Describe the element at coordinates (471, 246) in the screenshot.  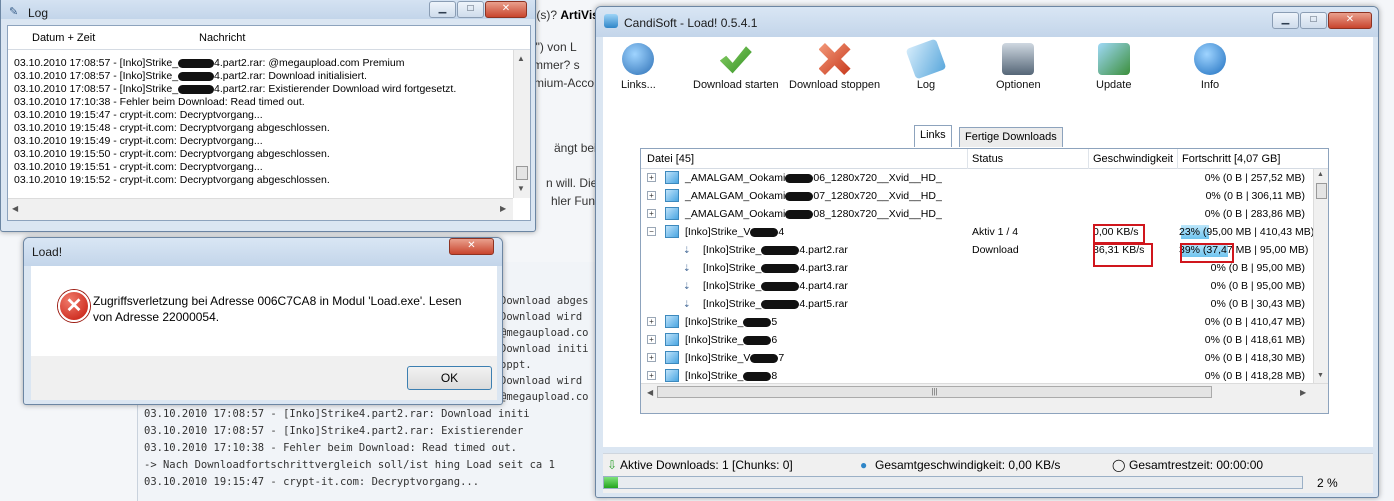
I see `error-close-button: ✕` at that location.